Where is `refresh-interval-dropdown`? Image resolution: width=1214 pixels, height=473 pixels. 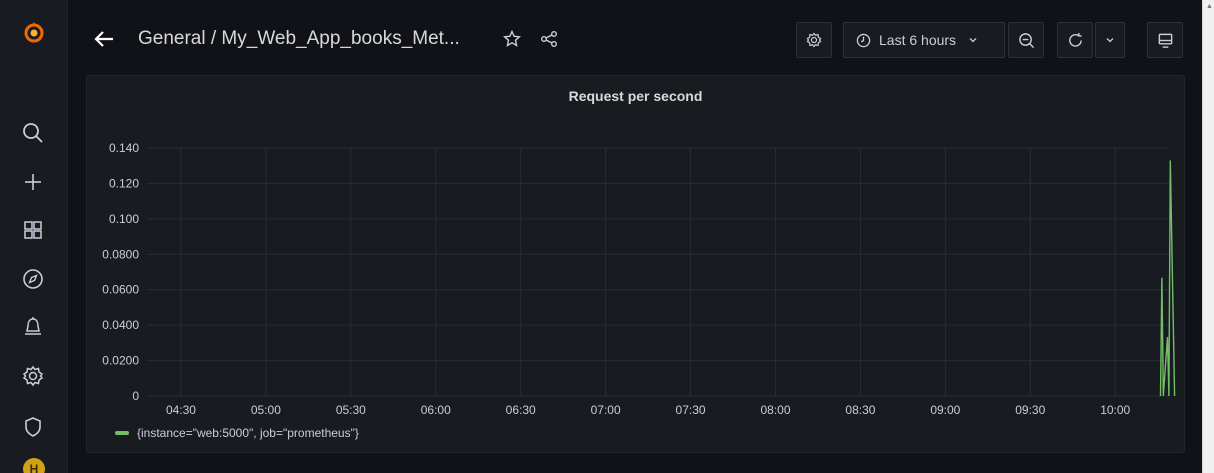 refresh-interval-dropdown is located at coordinates (1110, 40).